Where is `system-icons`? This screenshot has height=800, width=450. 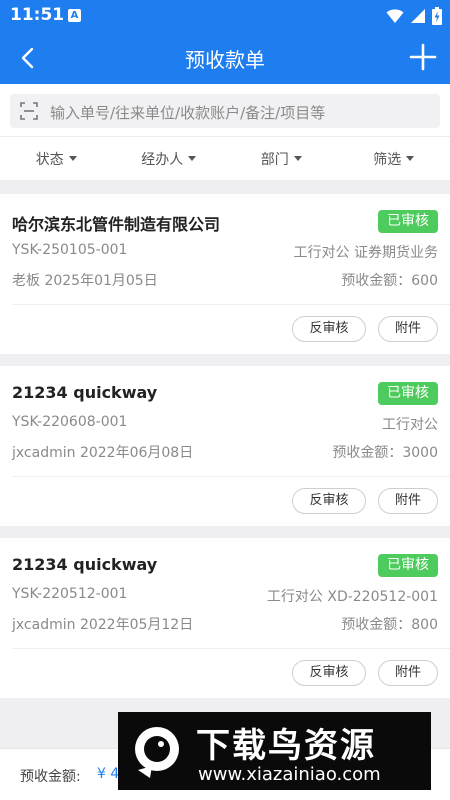
system-icons is located at coordinates (414, 16).